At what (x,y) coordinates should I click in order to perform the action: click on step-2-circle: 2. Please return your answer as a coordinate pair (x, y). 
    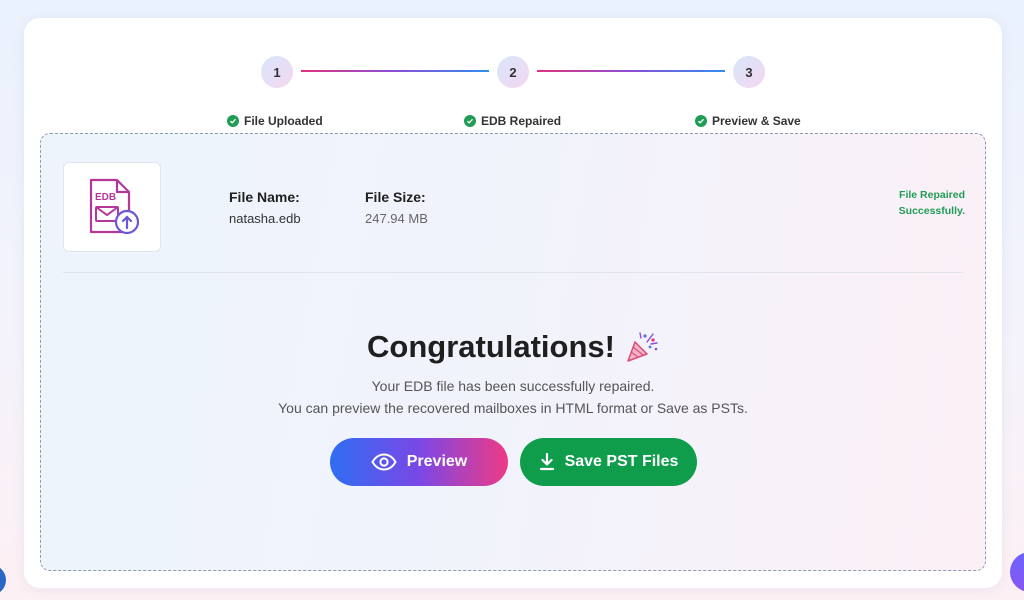
    Looking at the image, I should click on (513, 72).